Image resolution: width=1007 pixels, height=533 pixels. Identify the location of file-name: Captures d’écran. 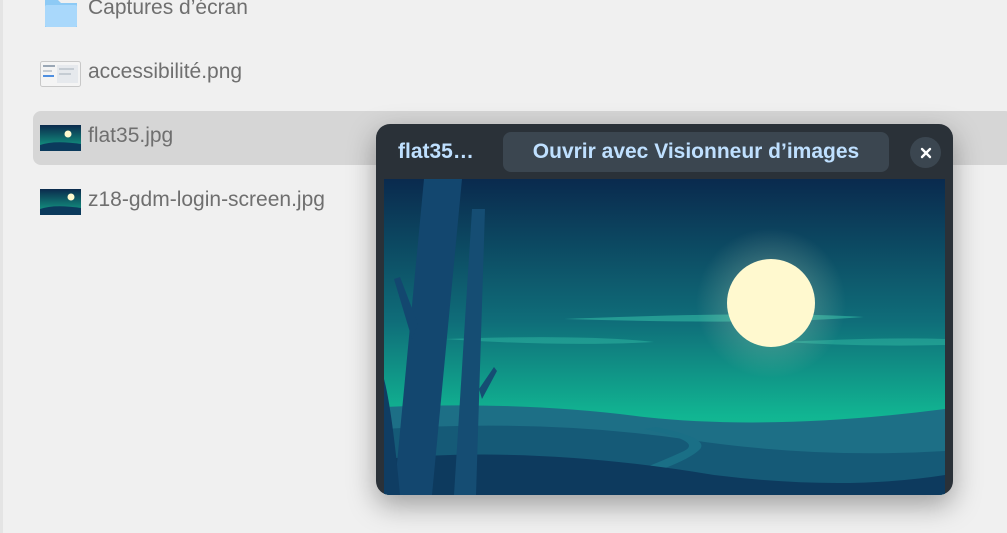
(168, 9).